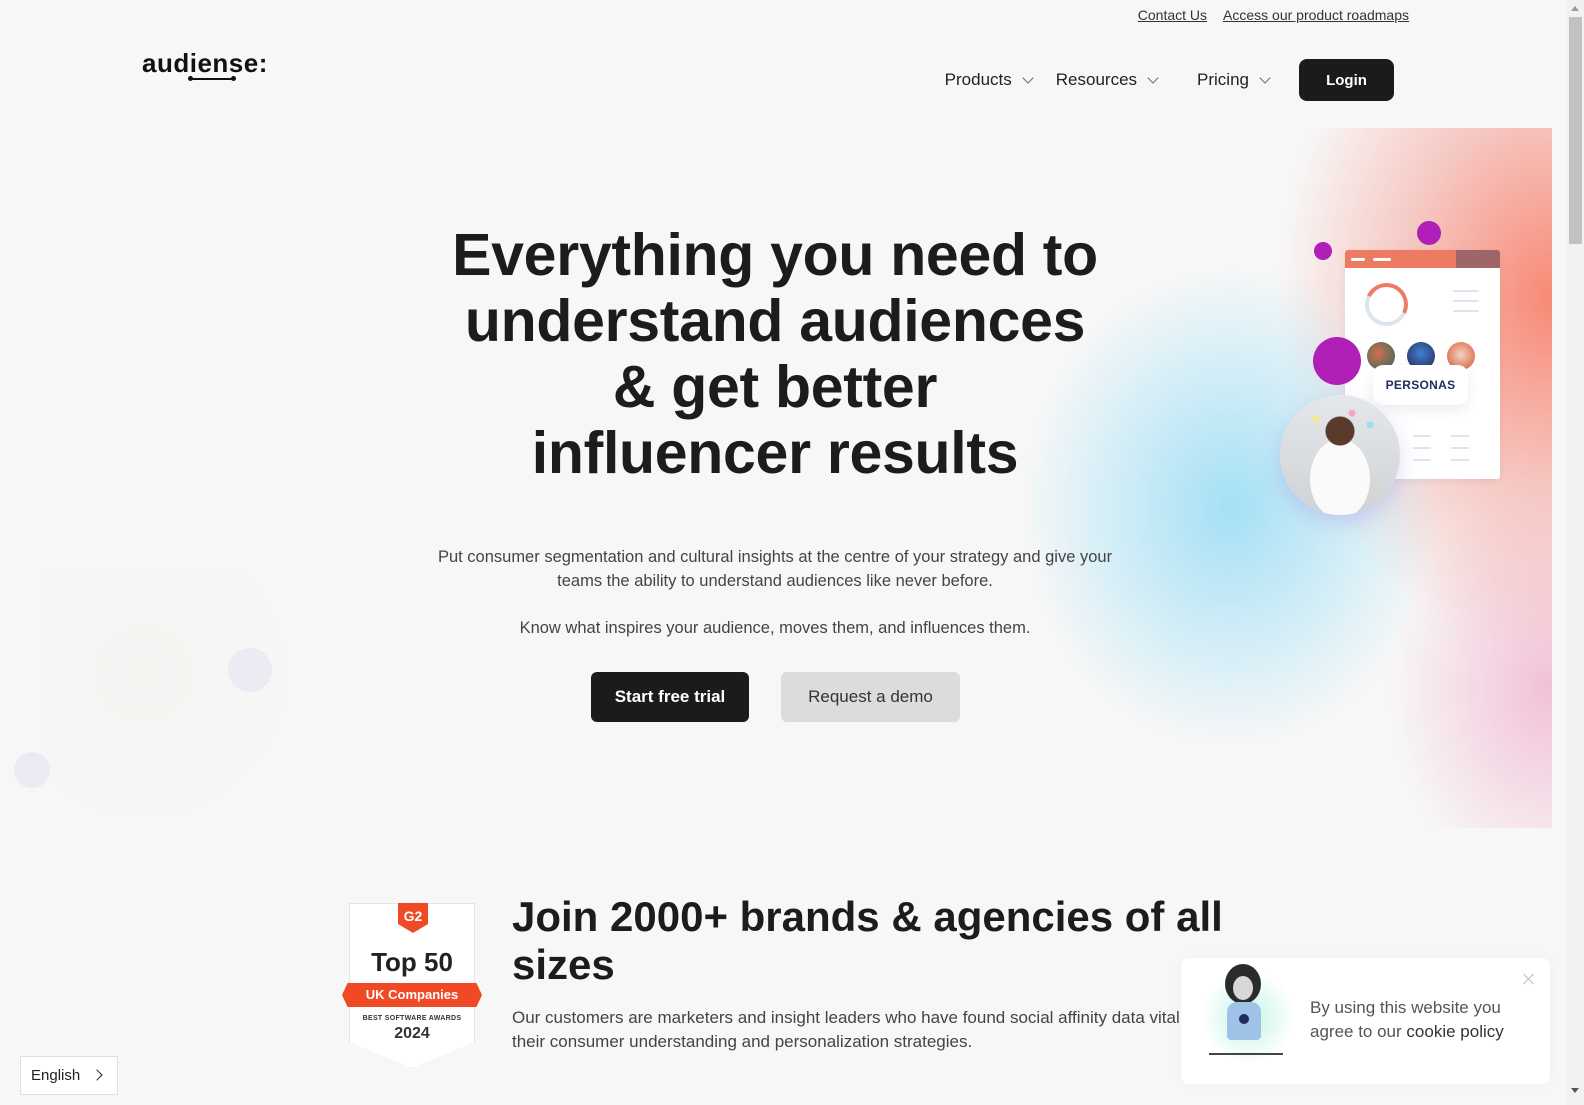  I want to click on logo-text: audiense:, so click(205, 63).